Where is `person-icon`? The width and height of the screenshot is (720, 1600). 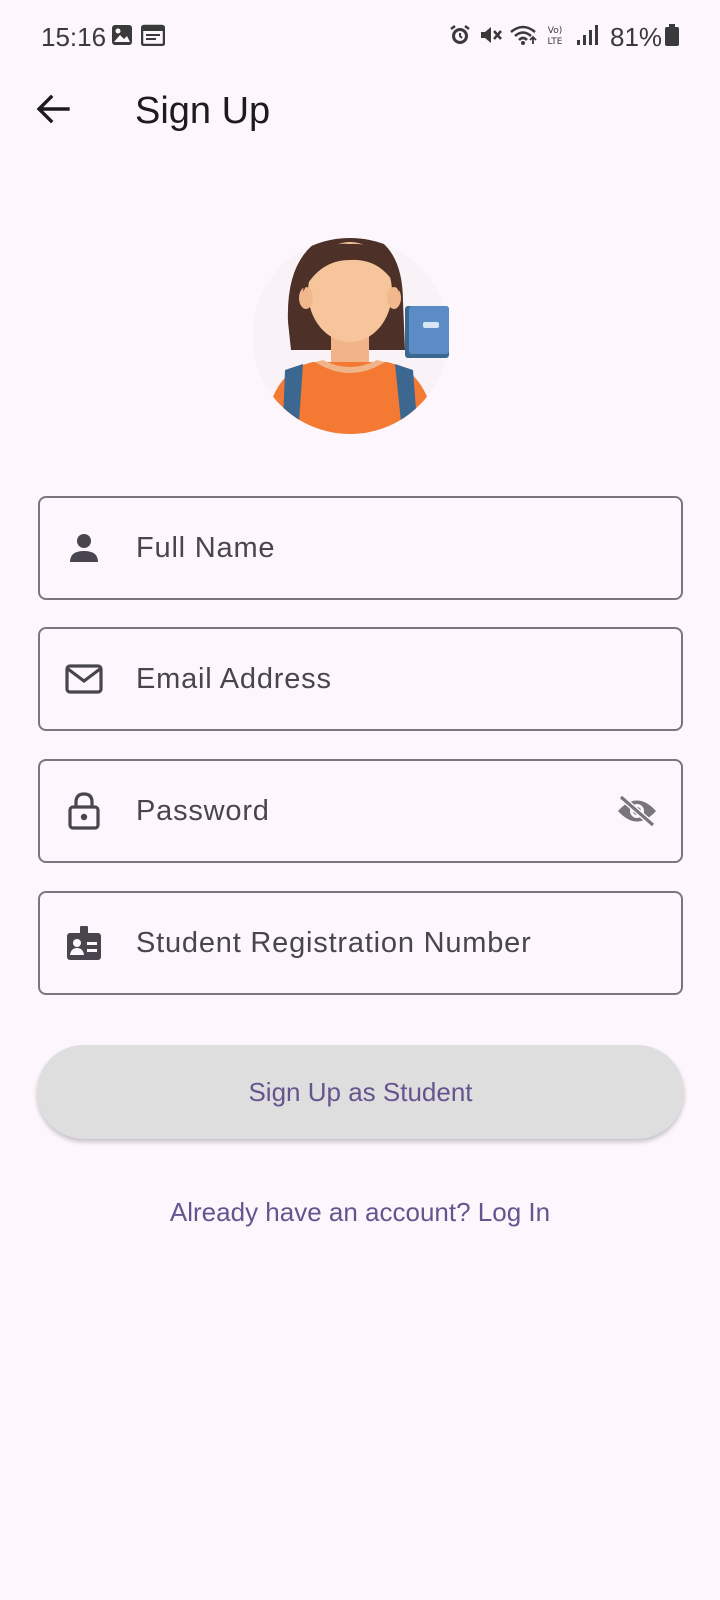
person-icon is located at coordinates (84, 548).